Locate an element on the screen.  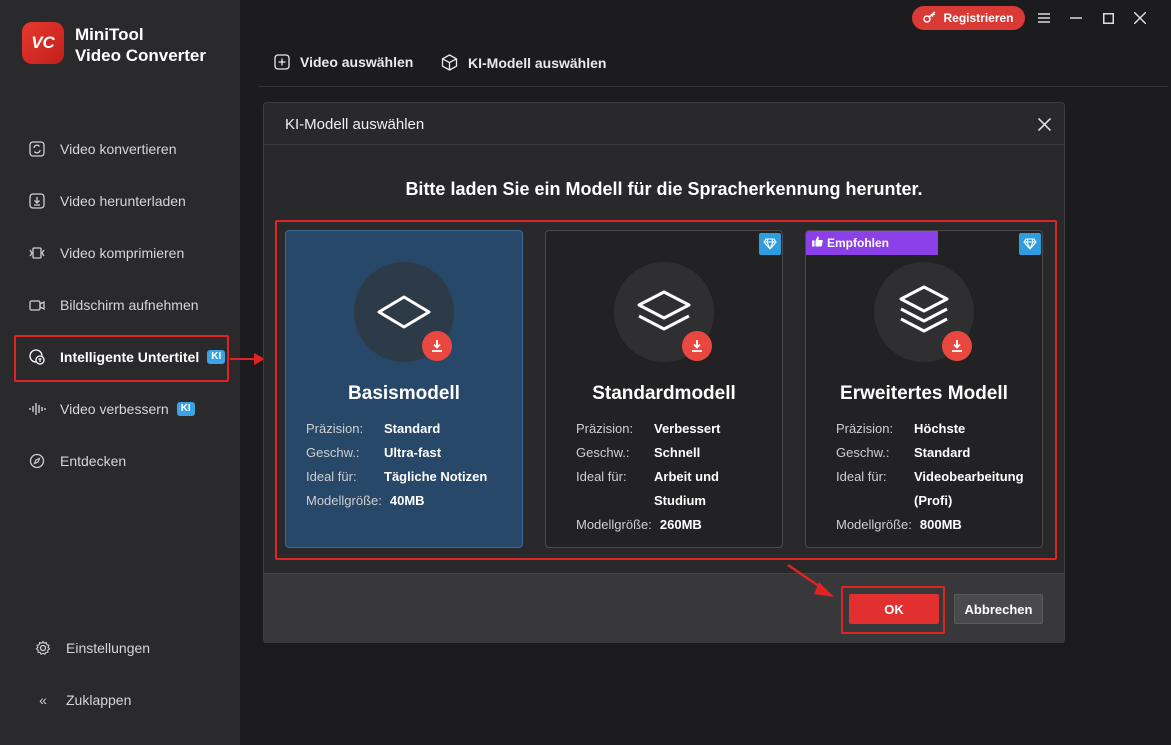
recommended-label: Empfohlen is located at coordinates (858, 243).